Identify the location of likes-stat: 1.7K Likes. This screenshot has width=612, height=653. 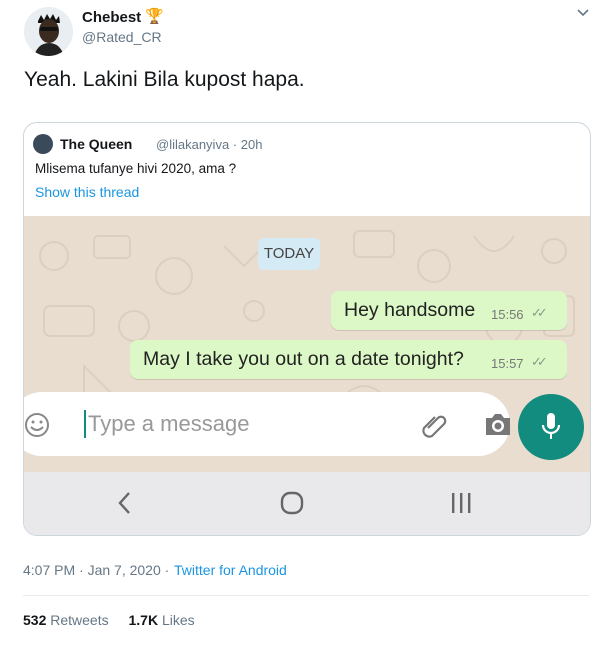
(162, 620).